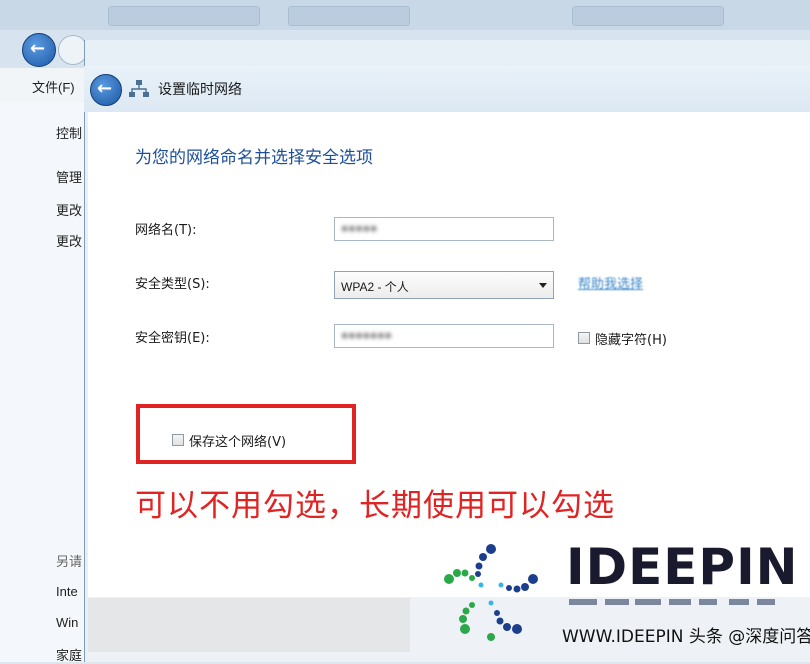  I want to click on security-key-input: ●●●●●●●, so click(444, 336).